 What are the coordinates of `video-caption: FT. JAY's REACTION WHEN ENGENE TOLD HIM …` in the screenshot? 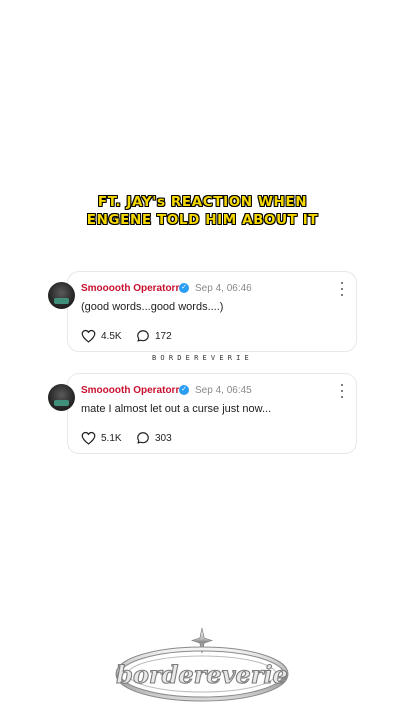 It's located at (202, 211).